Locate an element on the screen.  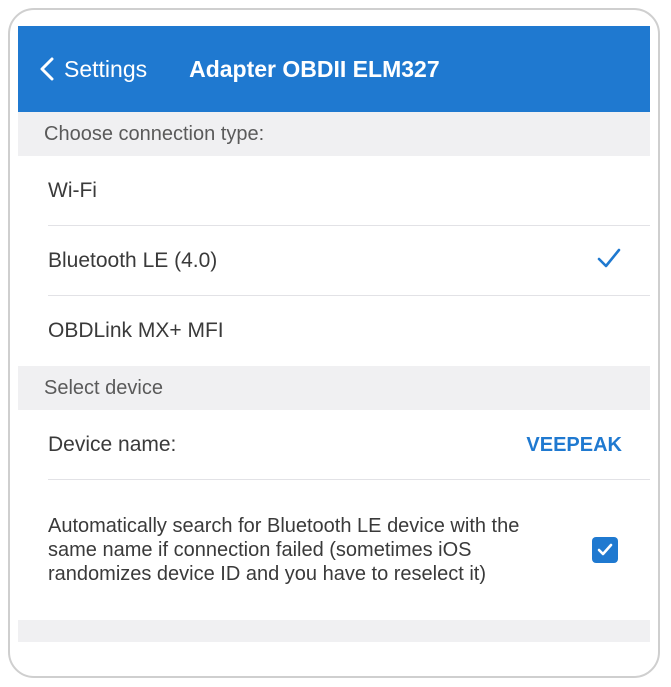
chevron-left-icon is located at coordinates (47, 69).